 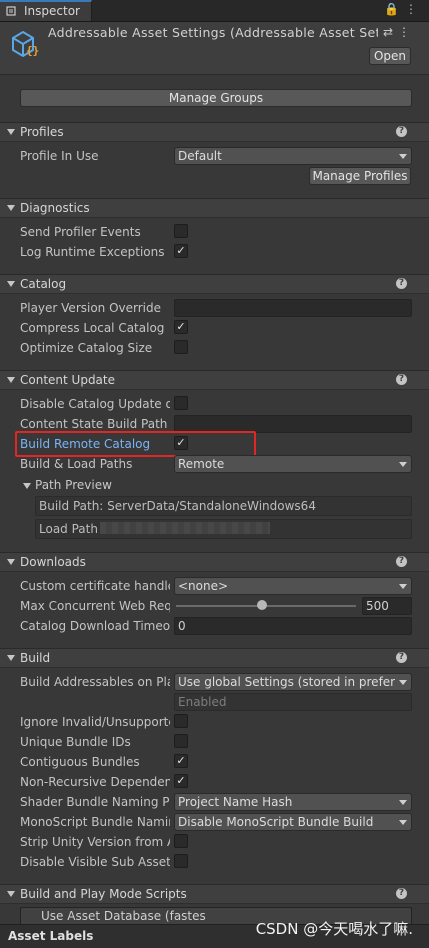 What do you see at coordinates (214, 934) in the screenshot?
I see `asset-labels-bar: Asset Labels CSDN @今天喝水了嘛.` at bounding box center [214, 934].